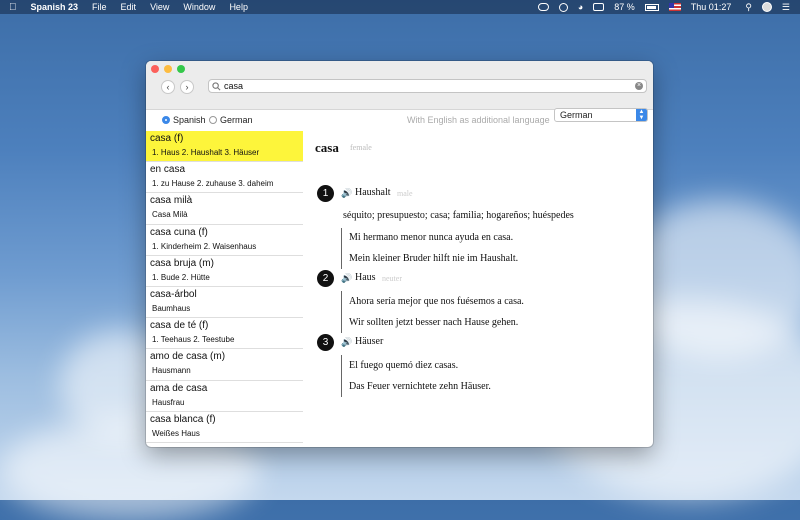 This screenshot has width=800, height=520. What do you see at coordinates (167, 138) in the screenshot?
I see `result-word: casa (f)` at bounding box center [167, 138].